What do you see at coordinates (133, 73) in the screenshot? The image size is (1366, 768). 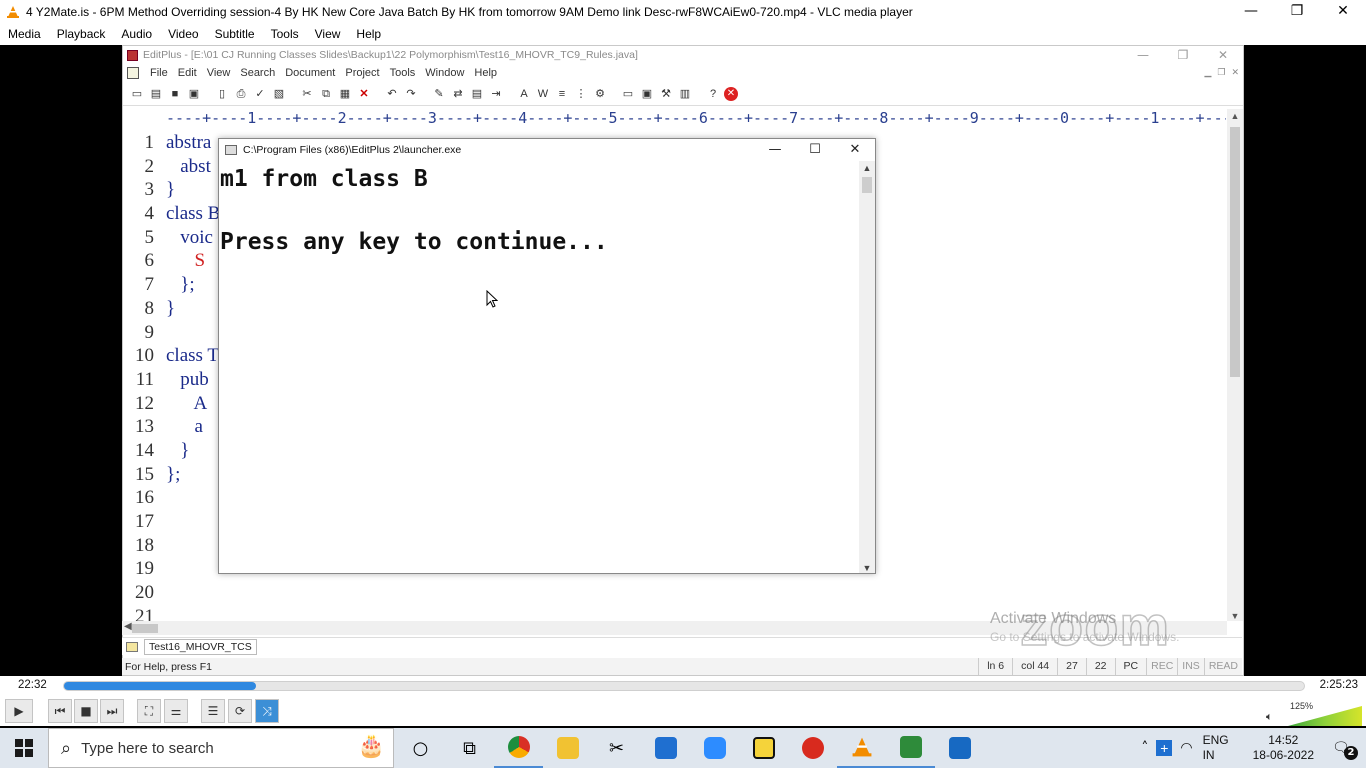 I see `document-icon` at bounding box center [133, 73].